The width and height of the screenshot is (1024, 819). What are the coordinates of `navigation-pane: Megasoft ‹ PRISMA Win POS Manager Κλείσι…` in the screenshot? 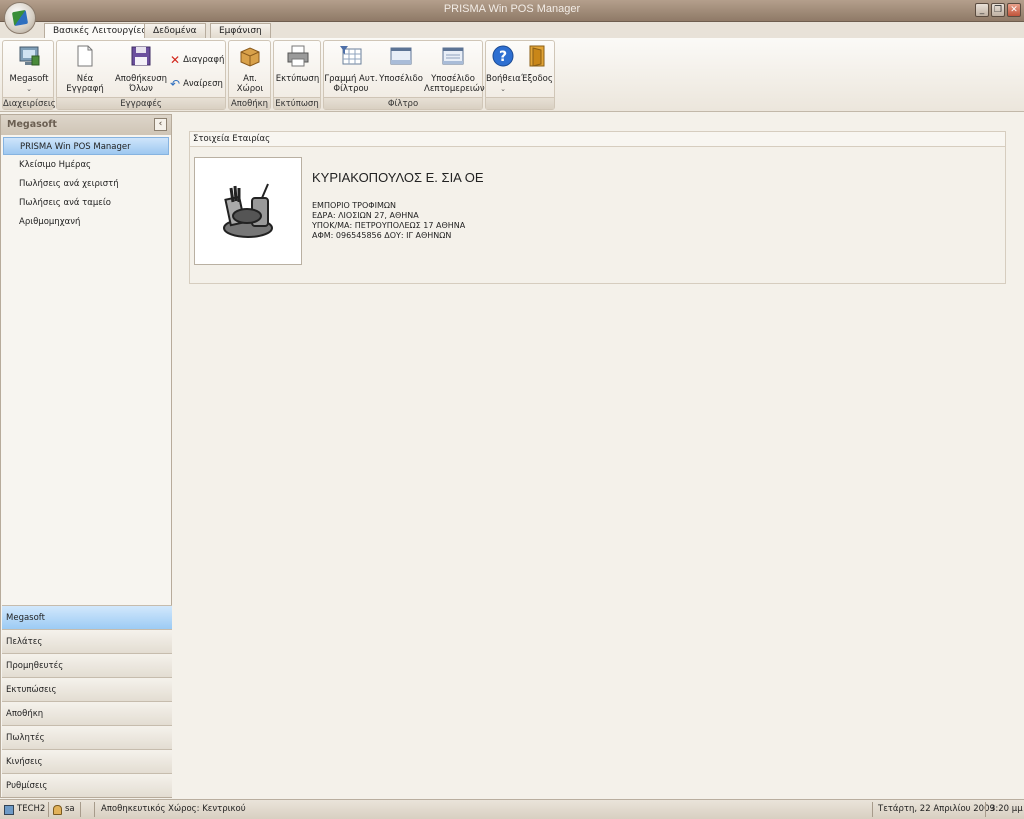 It's located at (86, 456).